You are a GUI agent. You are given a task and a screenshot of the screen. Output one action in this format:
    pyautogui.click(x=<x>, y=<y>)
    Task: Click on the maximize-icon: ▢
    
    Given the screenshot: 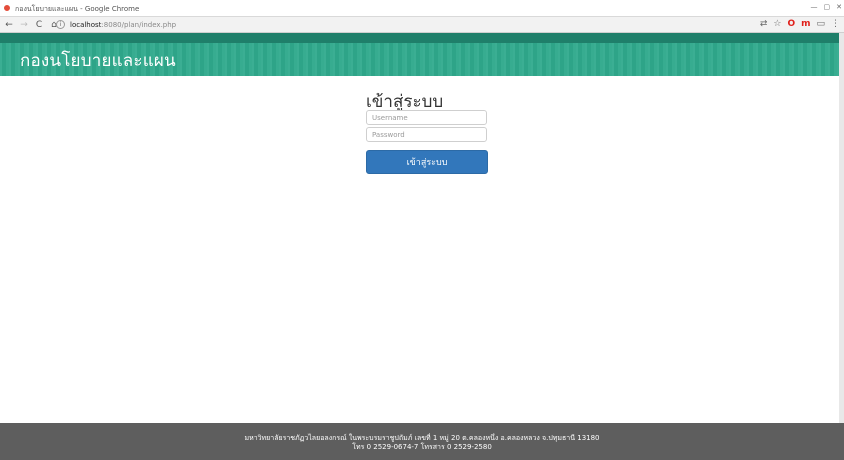 What is the action you would take?
    pyautogui.click(x=827, y=7)
    